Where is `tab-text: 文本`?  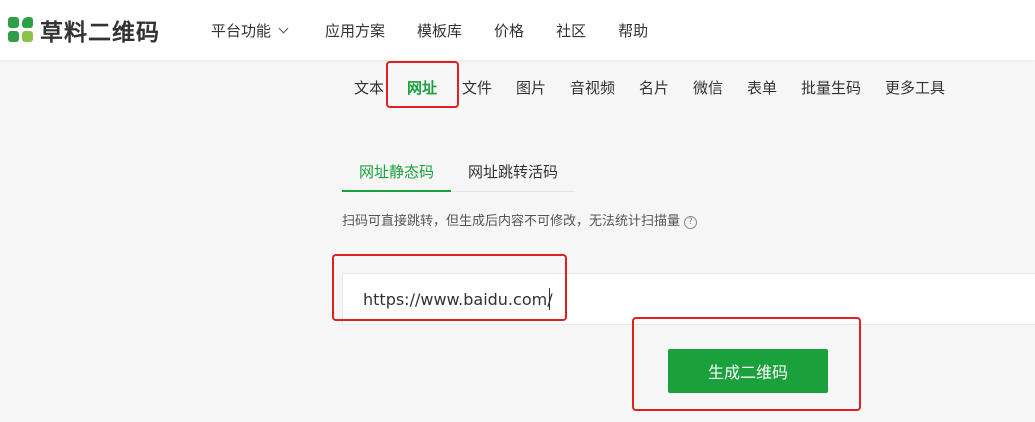 tab-text: 文本 is located at coordinates (369, 88).